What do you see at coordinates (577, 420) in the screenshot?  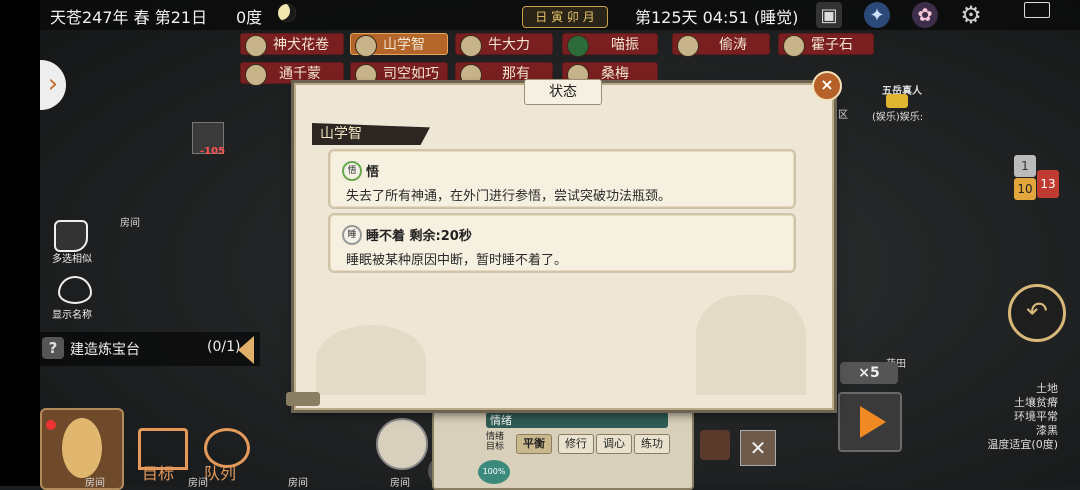 I see `mood-bar: 情绪` at bounding box center [577, 420].